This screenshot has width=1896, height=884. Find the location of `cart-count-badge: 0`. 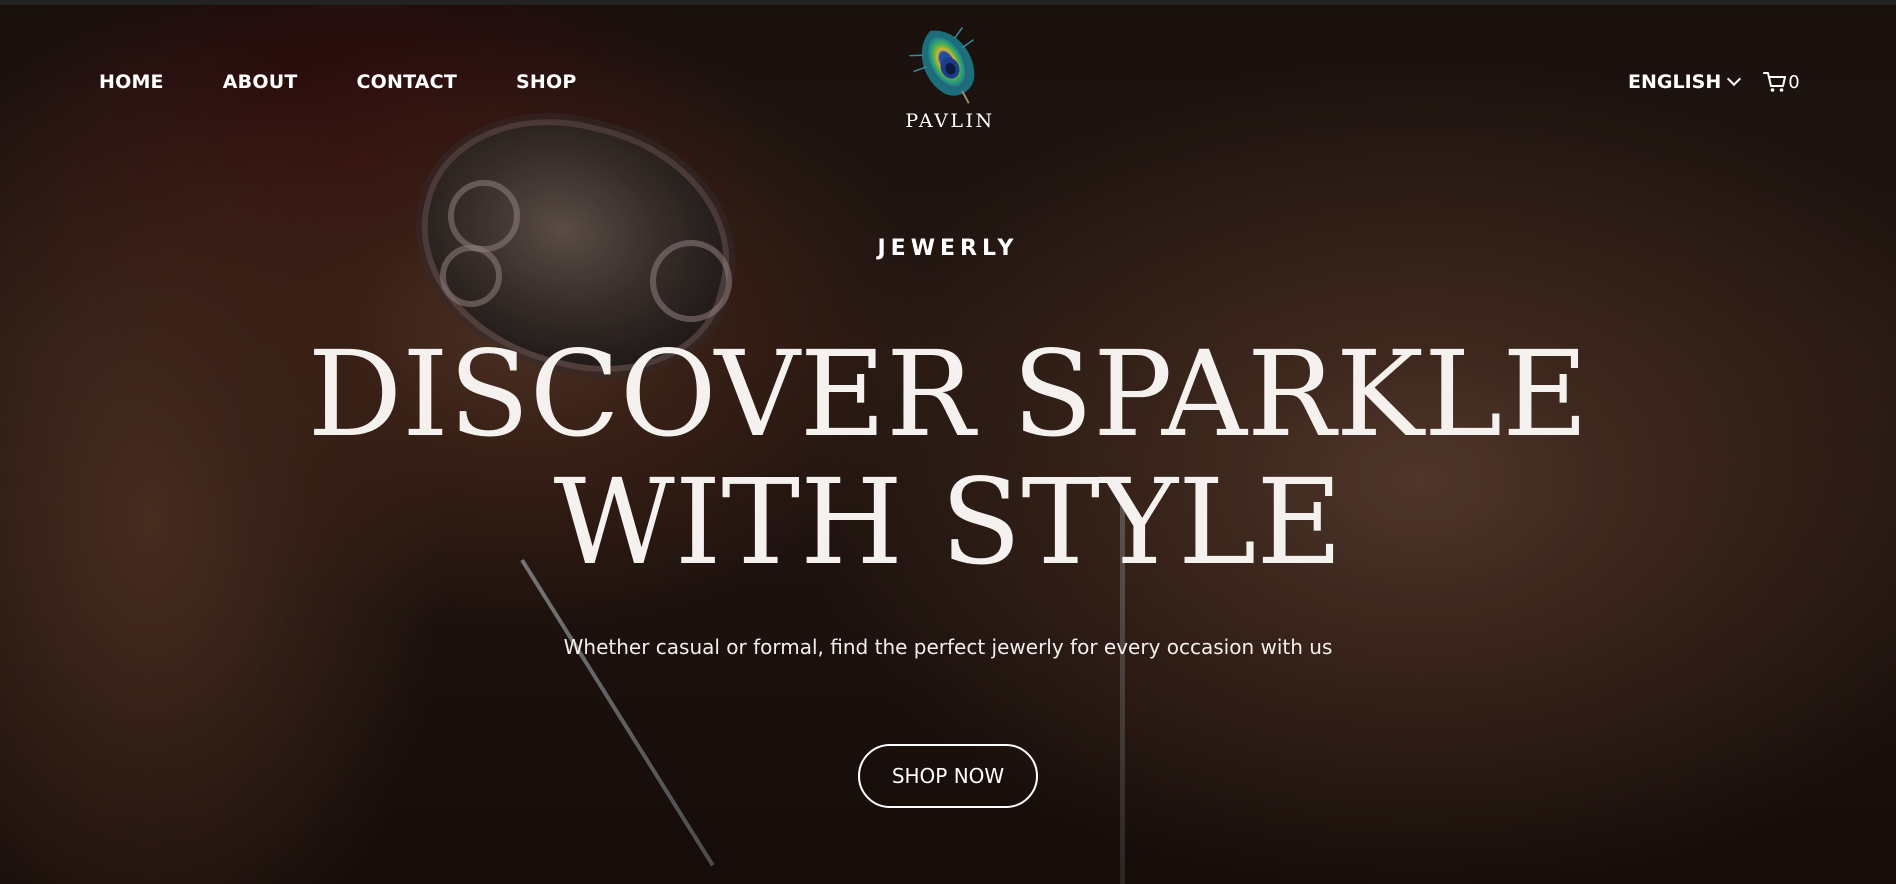

cart-count-badge: 0 is located at coordinates (1794, 82).